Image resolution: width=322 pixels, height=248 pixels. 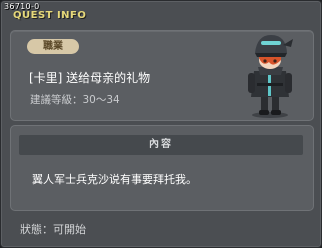 What do you see at coordinates (53, 46) in the screenshot?
I see `job-tag: 職業` at bounding box center [53, 46].